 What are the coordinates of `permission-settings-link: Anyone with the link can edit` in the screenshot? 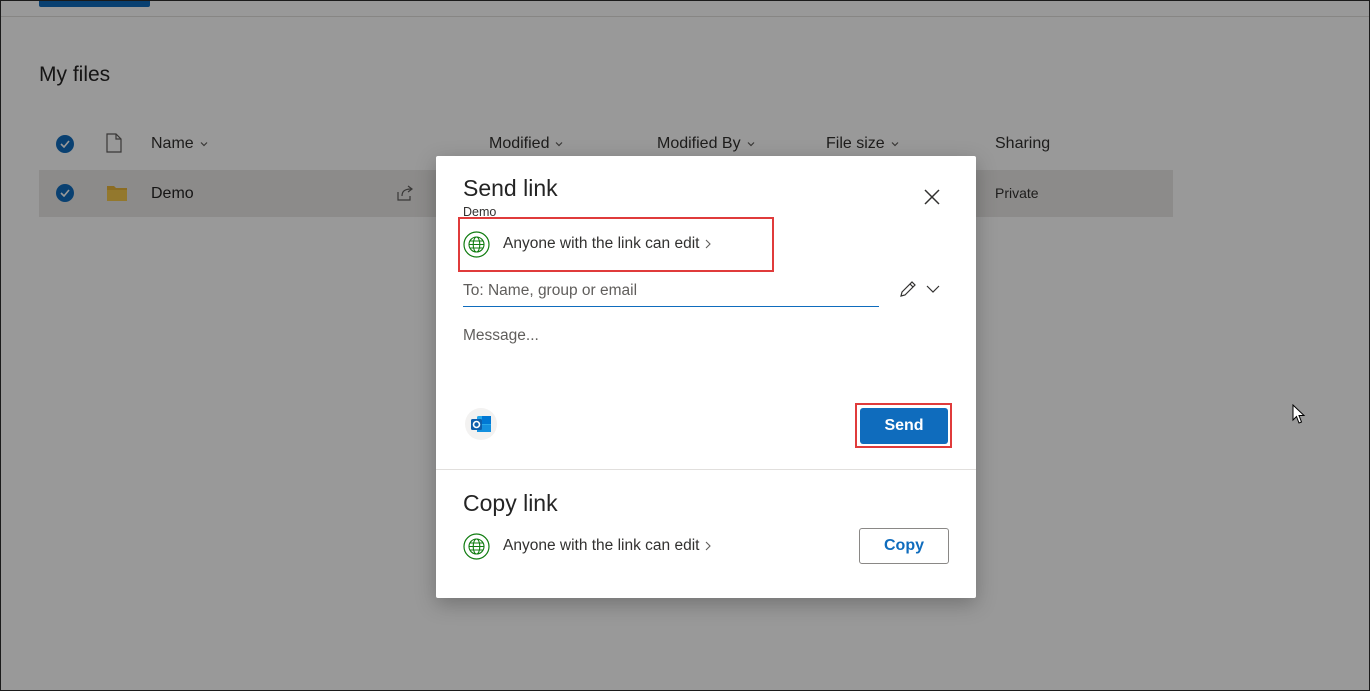 It's located at (607, 244).